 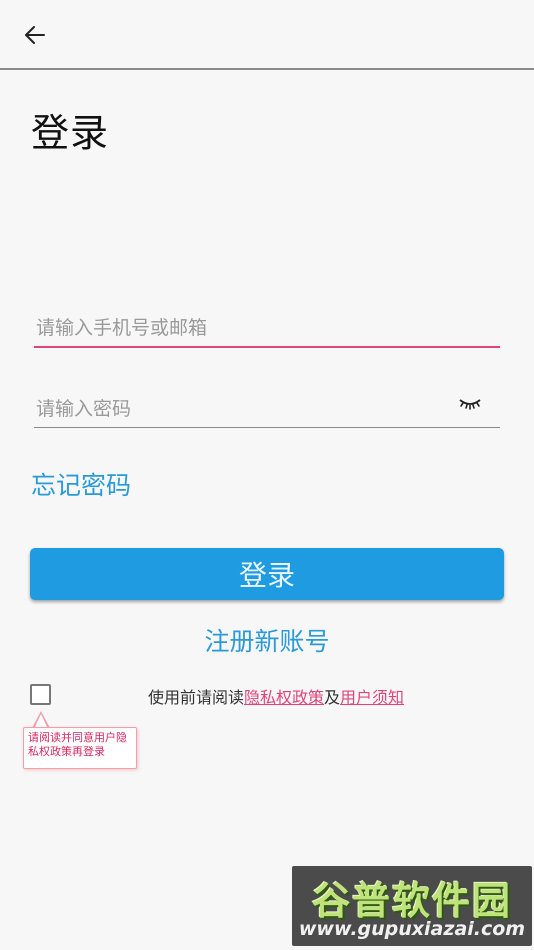 I want to click on user-terms-link: 用户须知, so click(x=372, y=697).